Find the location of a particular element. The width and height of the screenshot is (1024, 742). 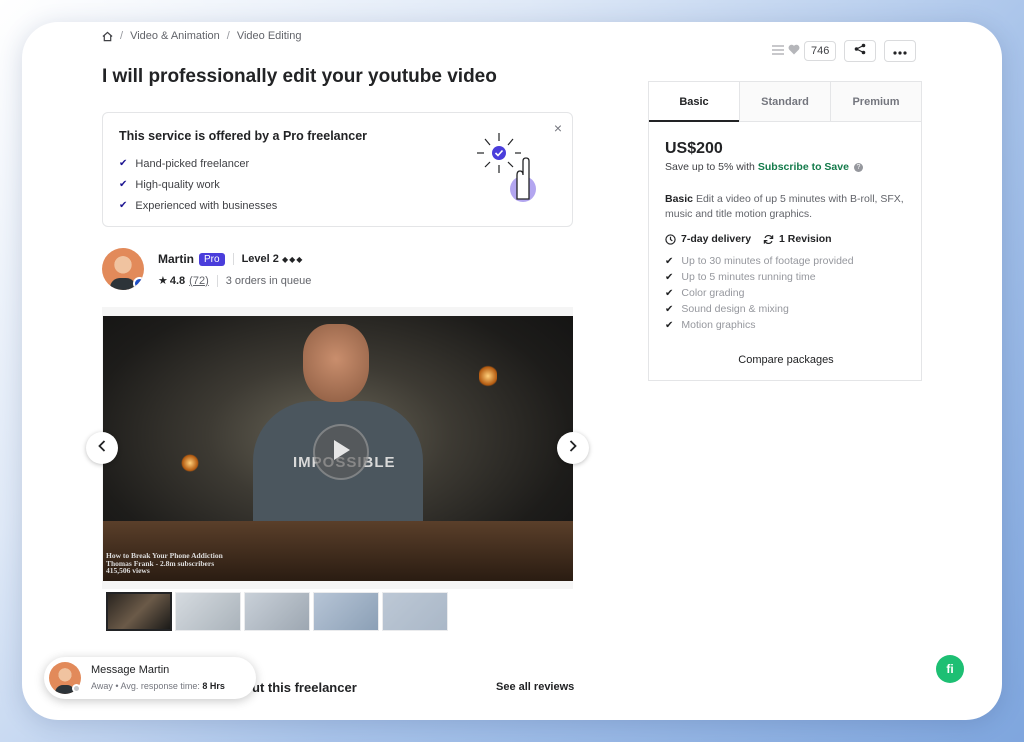

about-freelancer-heading: ut this freelancer is located at coordinates (304, 687).